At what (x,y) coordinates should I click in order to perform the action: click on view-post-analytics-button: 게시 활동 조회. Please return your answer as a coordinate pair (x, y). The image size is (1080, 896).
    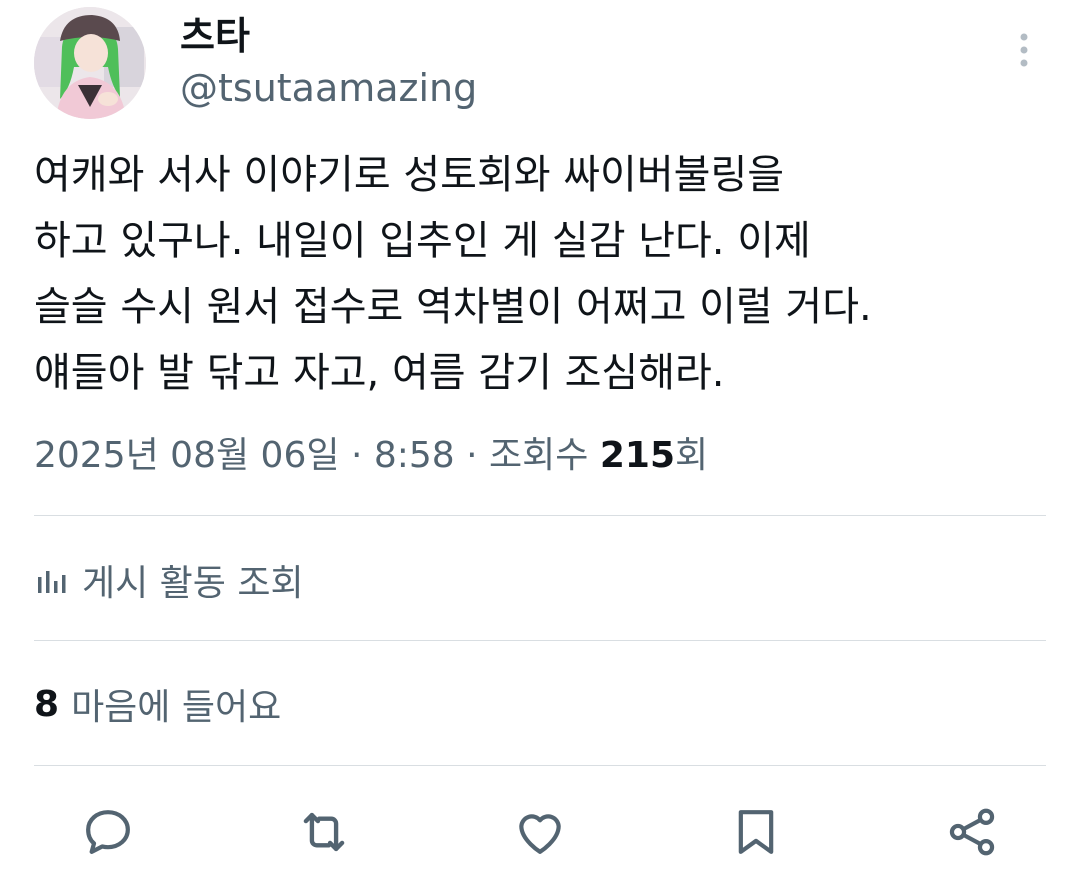
    Looking at the image, I should click on (169, 580).